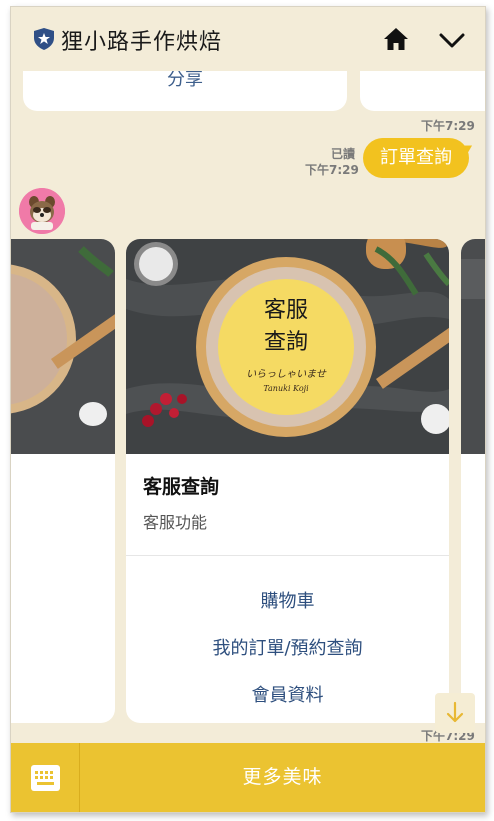 The width and height of the screenshot is (494, 821). I want to click on chevron-down-icon, so click(452, 41).